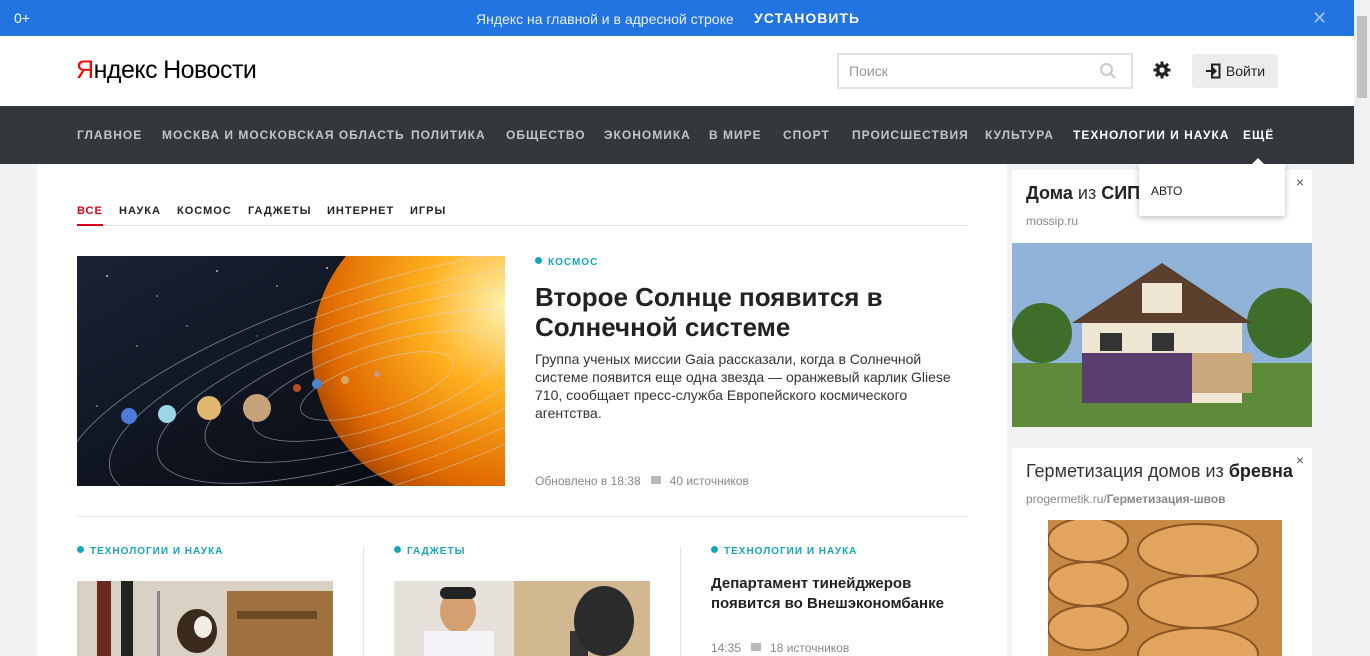  What do you see at coordinates (1165, 588) in the screenshot?
I see `ad2-image` at bounding box center [1165, 588].